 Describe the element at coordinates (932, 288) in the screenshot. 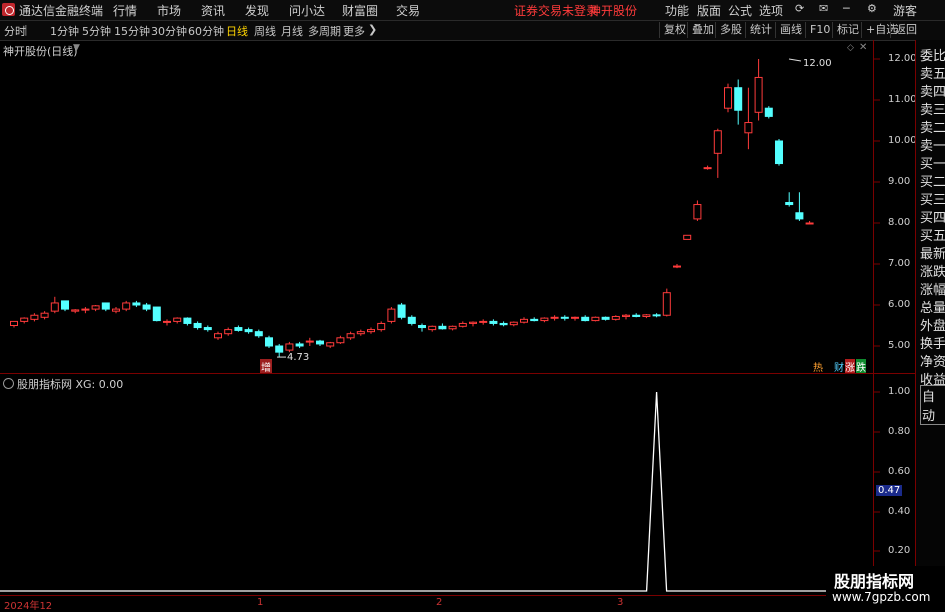

I see `side-item-pct: 涨幅` at that location.